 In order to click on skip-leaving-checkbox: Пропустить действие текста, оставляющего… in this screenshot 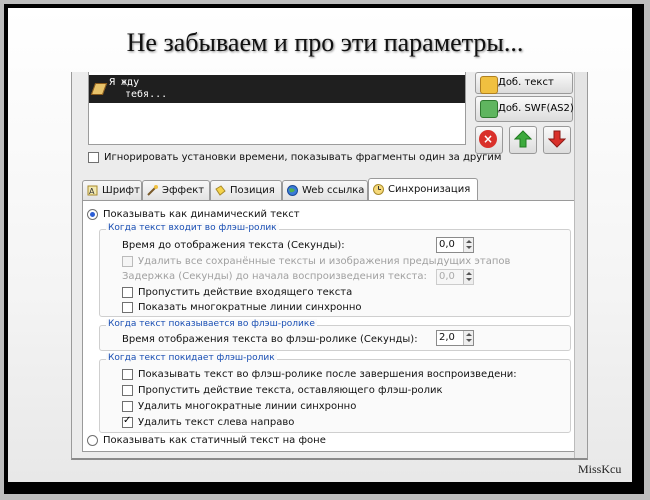, I will do `click(282, 391)`.